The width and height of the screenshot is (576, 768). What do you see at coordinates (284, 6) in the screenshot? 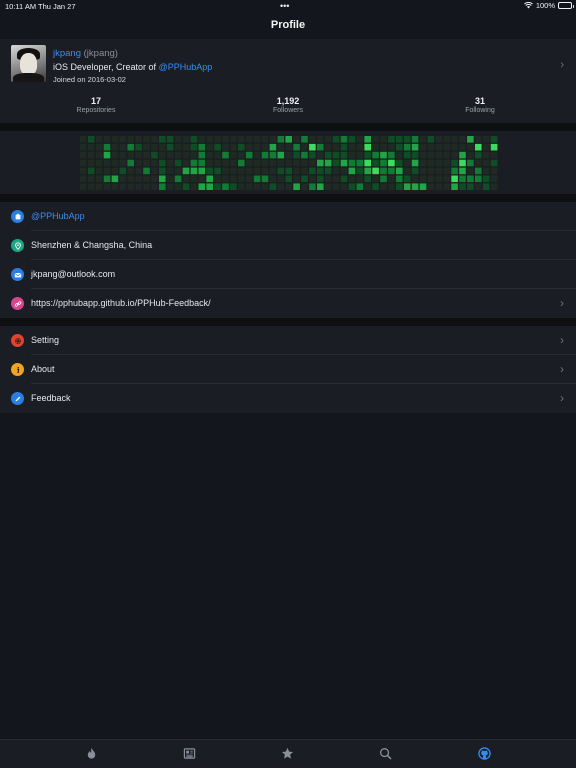
I see `multitasking-dots: •••` at bounding box center [284, 6].